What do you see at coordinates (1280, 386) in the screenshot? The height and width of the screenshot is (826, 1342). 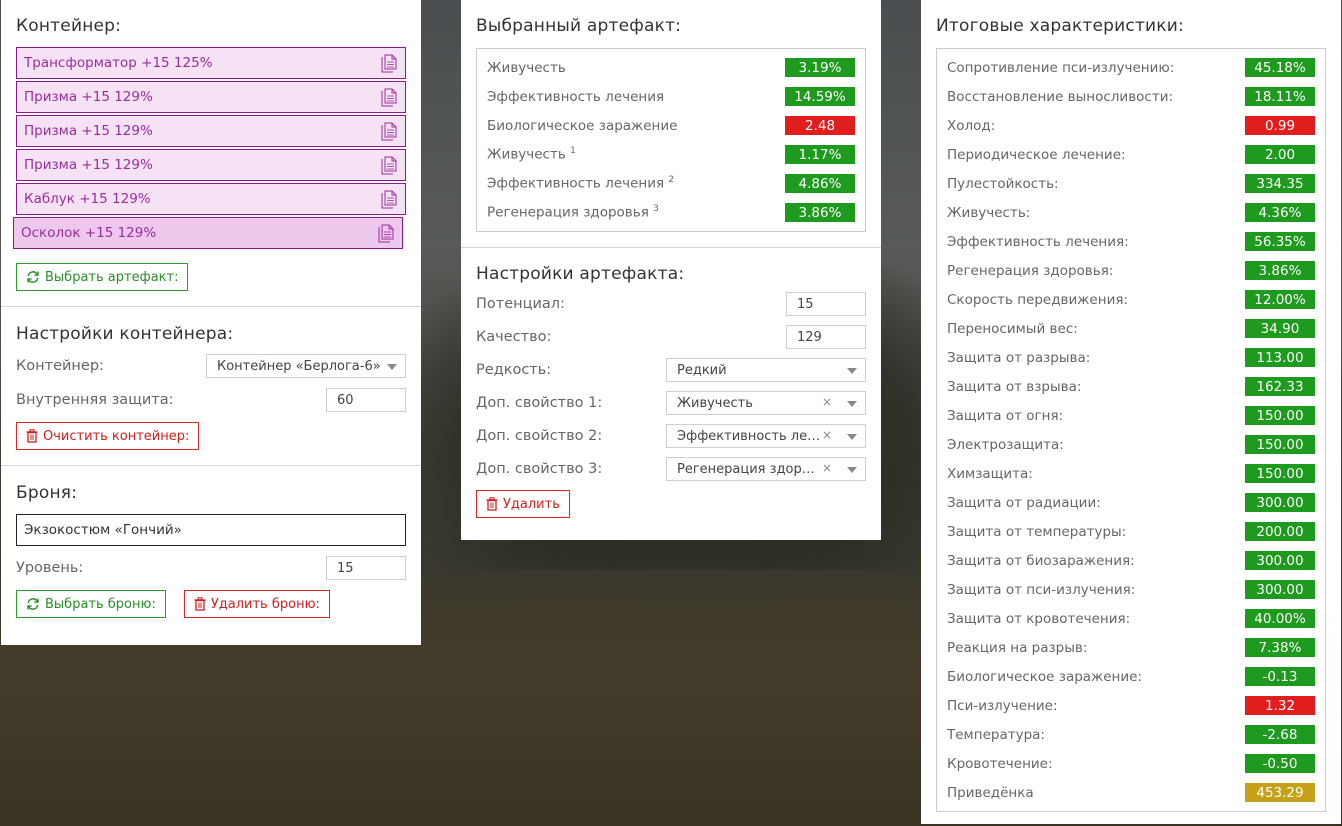 I see `stat-value-badge: 162.33` at bounding box center [1280, 386].